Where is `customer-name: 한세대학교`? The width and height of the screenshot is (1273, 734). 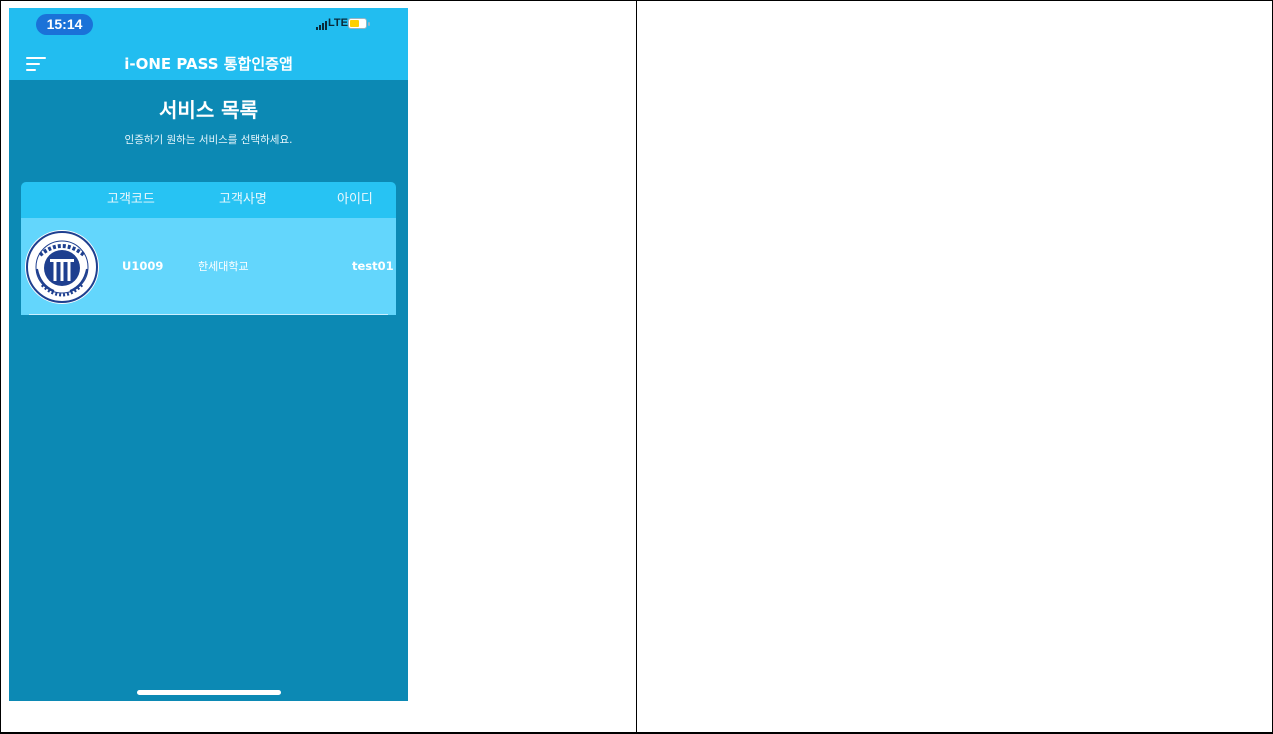 customer-name: 한세대학교 is located at coordinates (223, 266).